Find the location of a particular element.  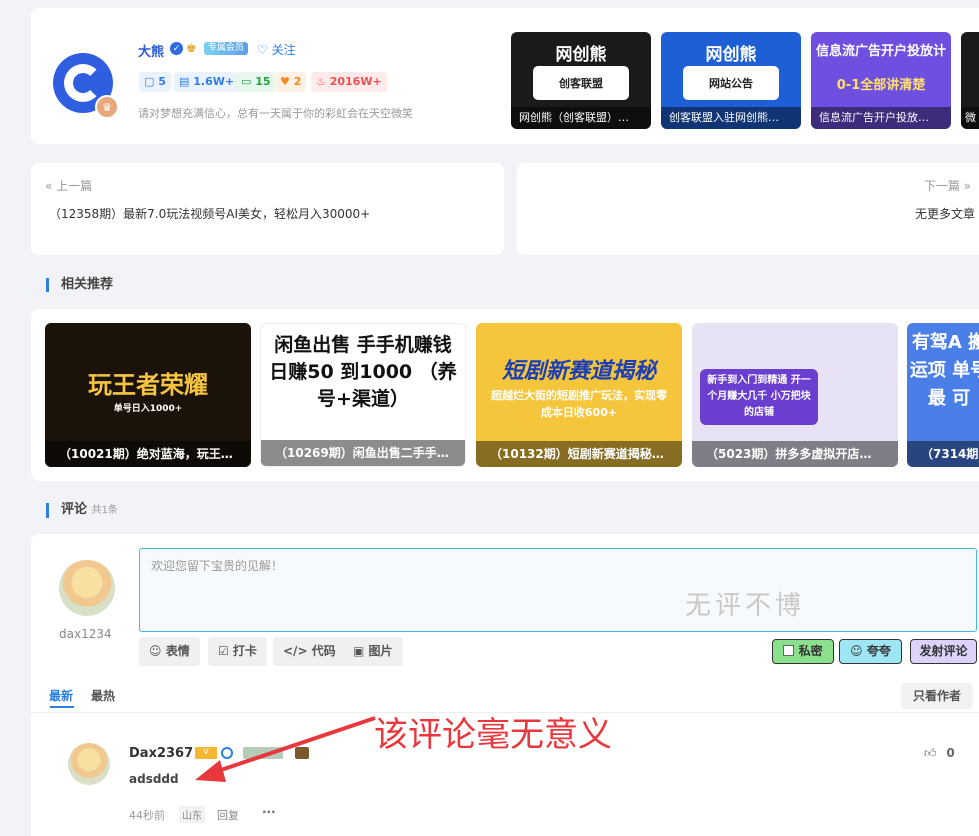

related-item: 有驾A 搬运项 单号最 可 （7314期 is located at coordinates (943, 395).